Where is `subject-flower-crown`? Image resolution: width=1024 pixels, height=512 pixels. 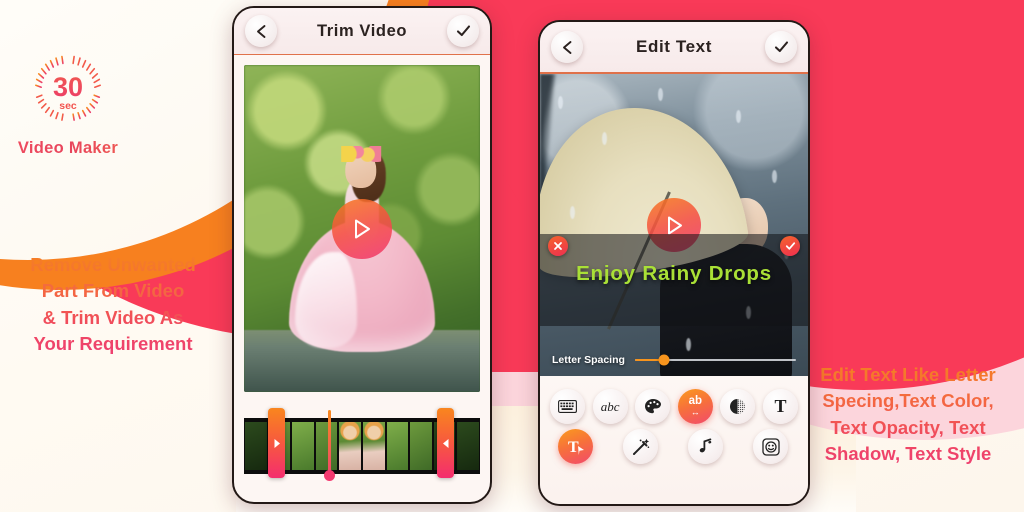
subject-flower-crown is located at coordinates (361, 154).